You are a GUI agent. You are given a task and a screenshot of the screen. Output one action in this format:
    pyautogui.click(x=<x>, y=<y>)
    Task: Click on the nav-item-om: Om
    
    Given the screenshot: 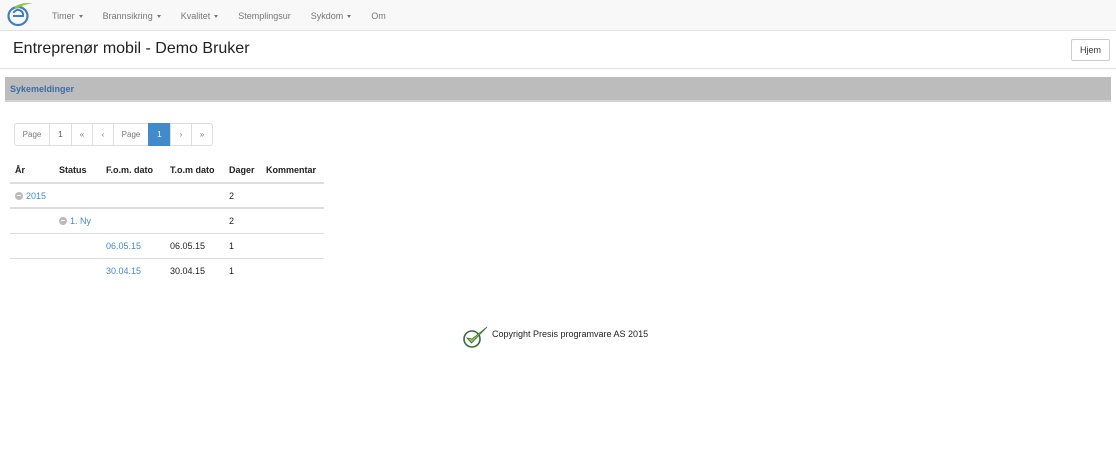 What is the action you would take?
    pyautogui.click(x=378, y=16)
    